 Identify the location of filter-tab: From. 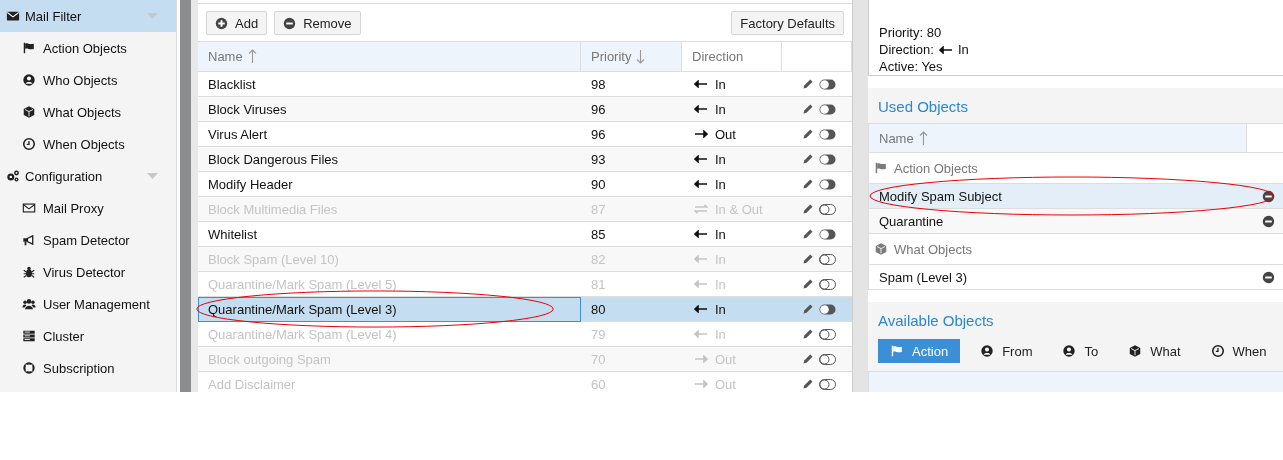
(1006, 351).